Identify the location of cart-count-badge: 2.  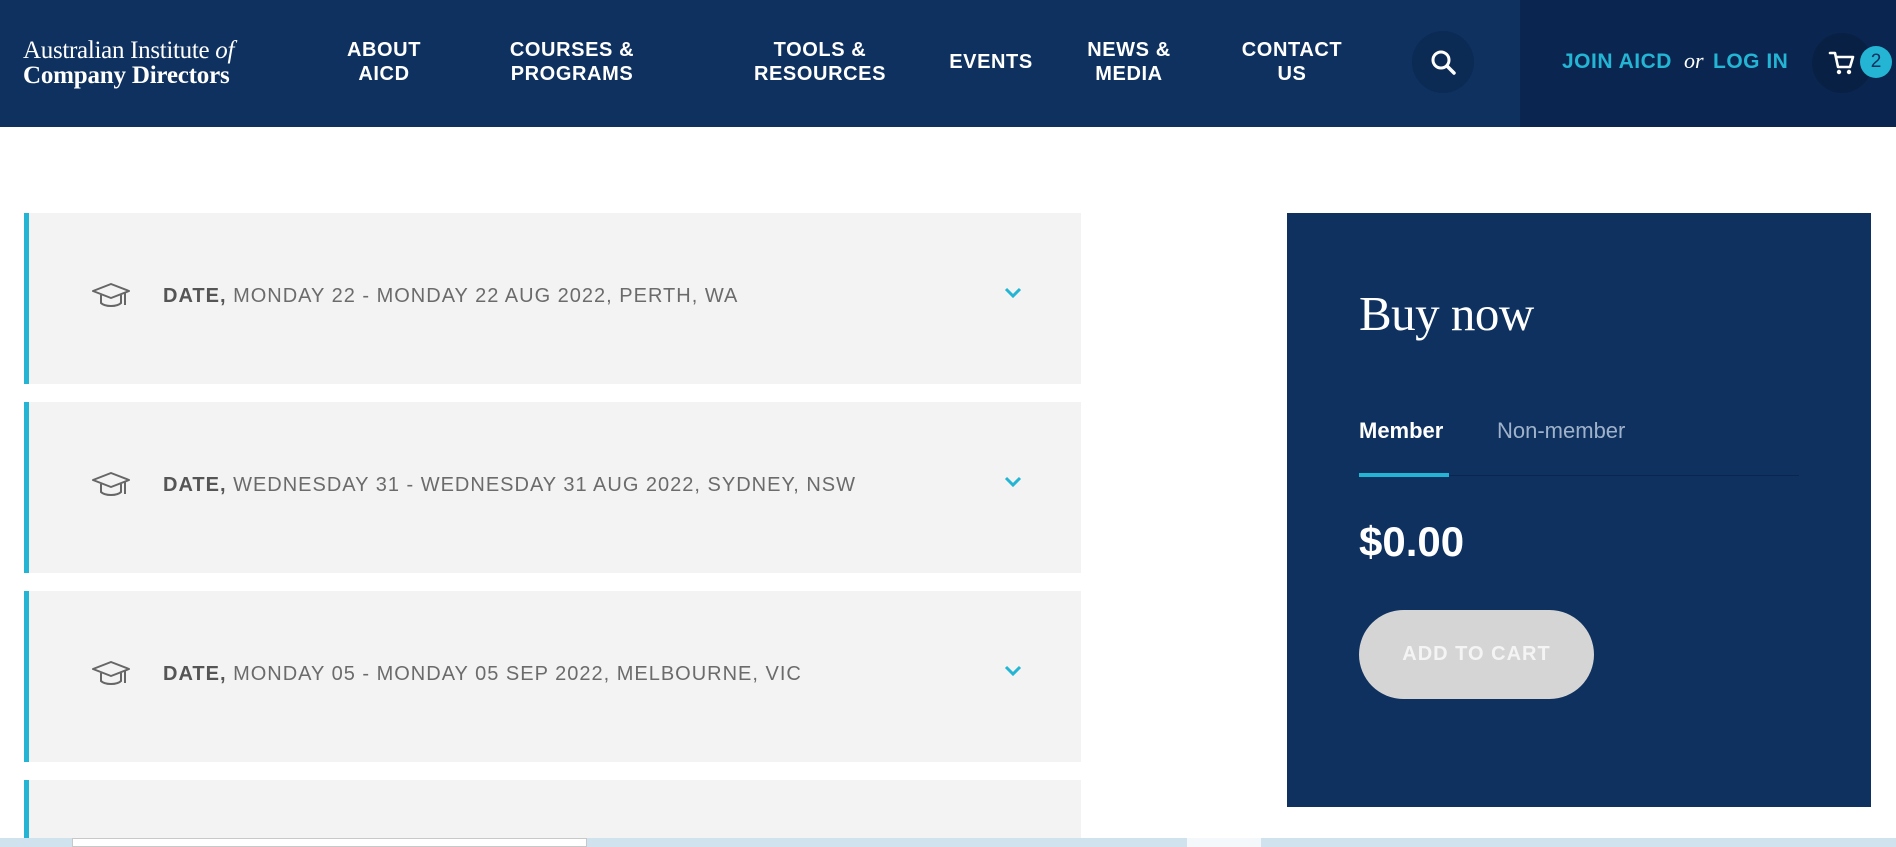
(1876, 62).